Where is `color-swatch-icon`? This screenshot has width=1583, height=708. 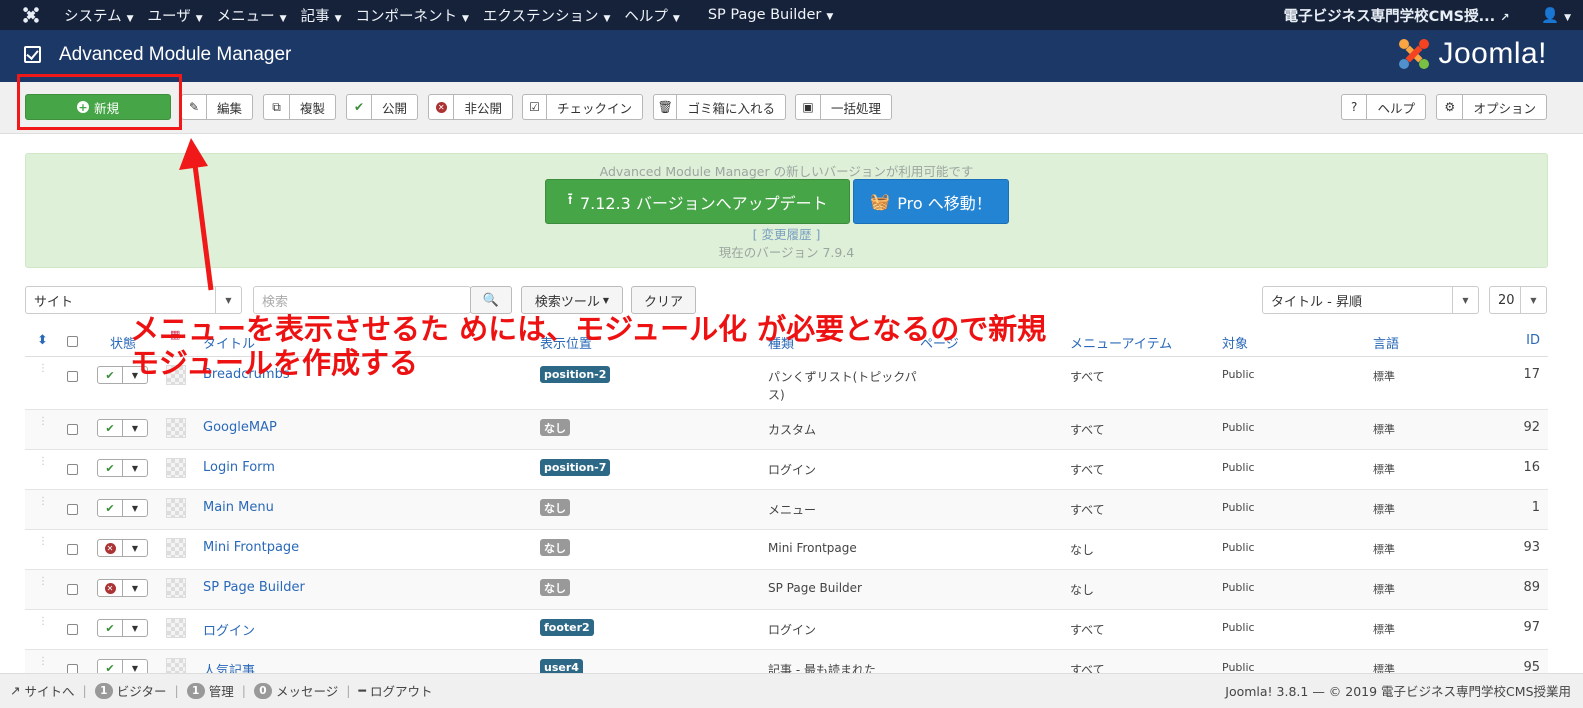
color-swatch-icon is located at coordinates (176, 428).